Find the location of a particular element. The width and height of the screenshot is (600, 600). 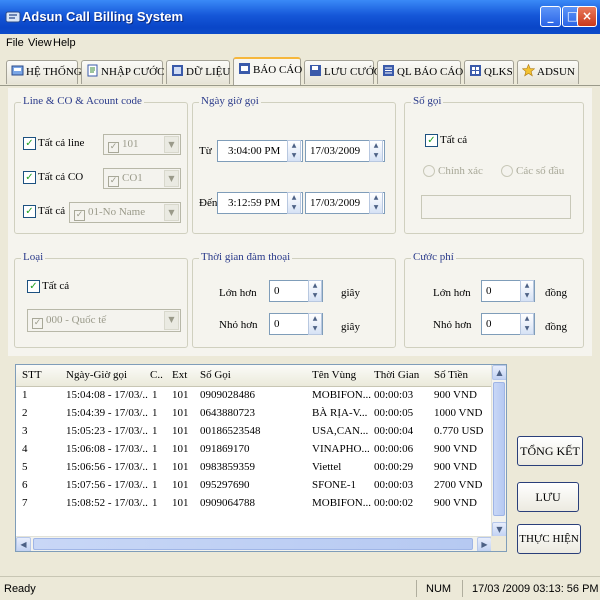

tab-he-thong: HỆ THỐNG is located at coordinates (44, 72).